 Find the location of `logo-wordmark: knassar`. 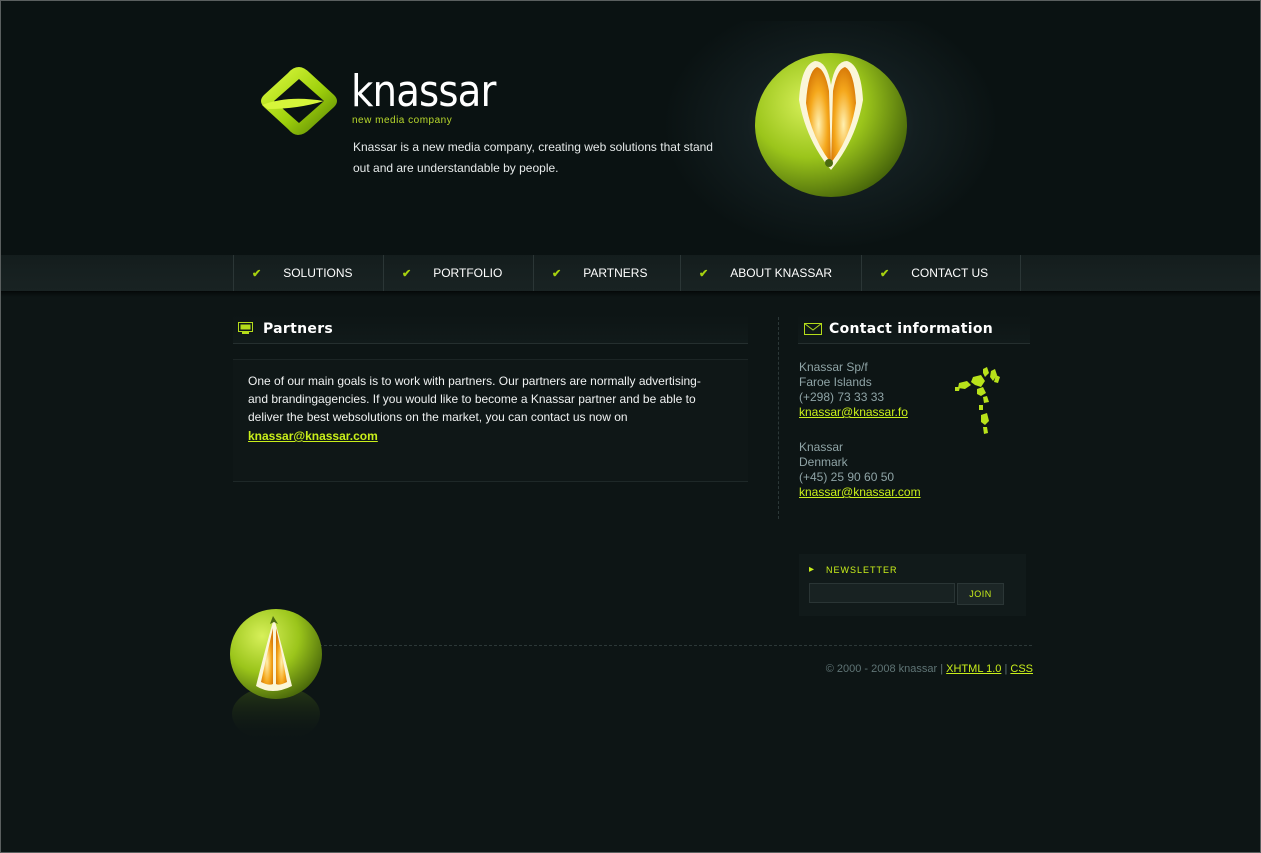

logo-wordmark: knassar is located at coordinates (423, 92).